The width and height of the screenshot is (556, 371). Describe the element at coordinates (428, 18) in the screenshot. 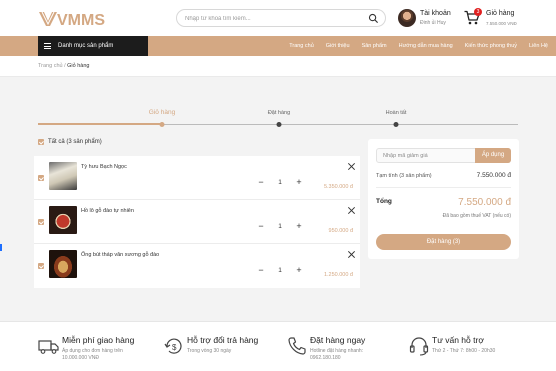

I see `account-menu: Tài khoản Đinh ủi Huy` at that location.